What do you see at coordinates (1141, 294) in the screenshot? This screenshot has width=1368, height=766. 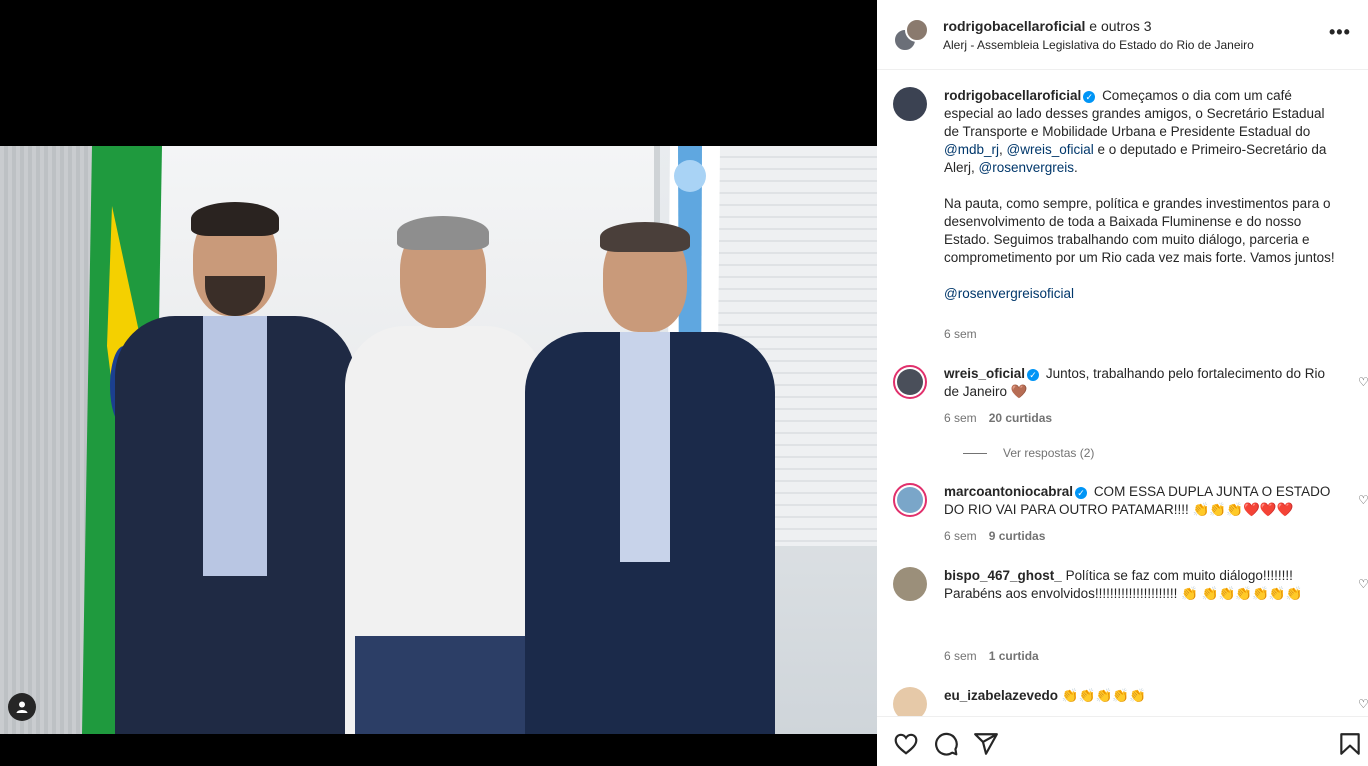 I see `mention-link: @rosenvergreisoficial` at bounding box center [1141, 294].